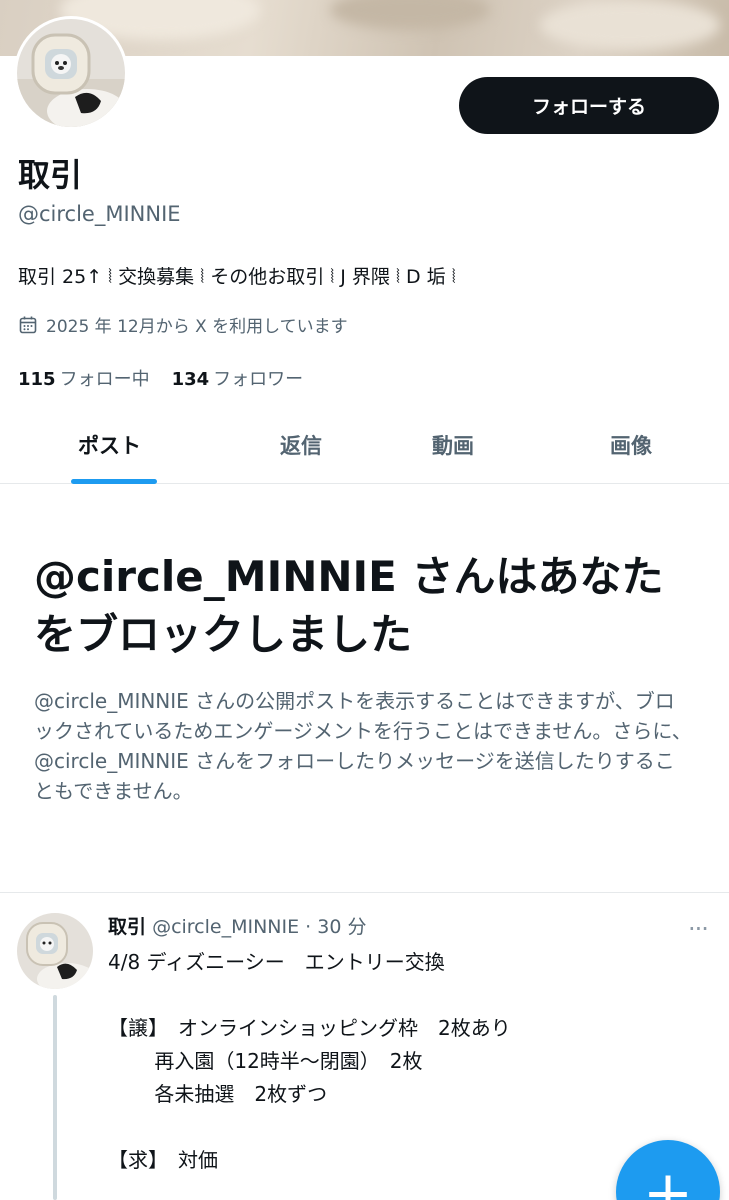 The width and height of the screenshot is (729, 1200). Describe the element at coordinates (276, 962) in the screenshot. I see `post-text-line: 4/8 ディズニーシー エントリー交換` at that location.